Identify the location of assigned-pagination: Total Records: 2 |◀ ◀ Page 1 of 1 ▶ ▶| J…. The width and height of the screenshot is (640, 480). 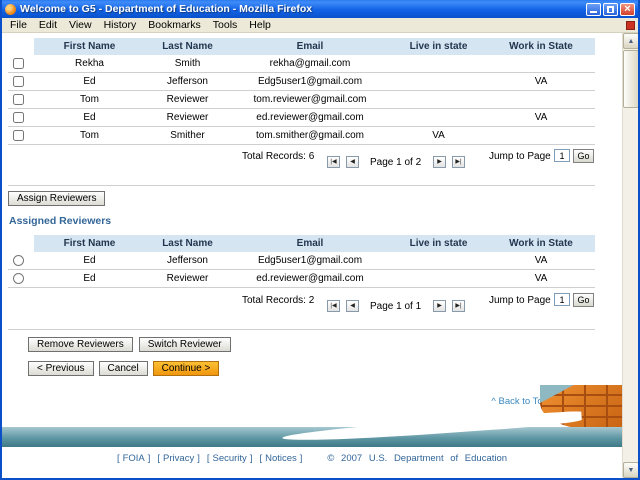
(312, 304).